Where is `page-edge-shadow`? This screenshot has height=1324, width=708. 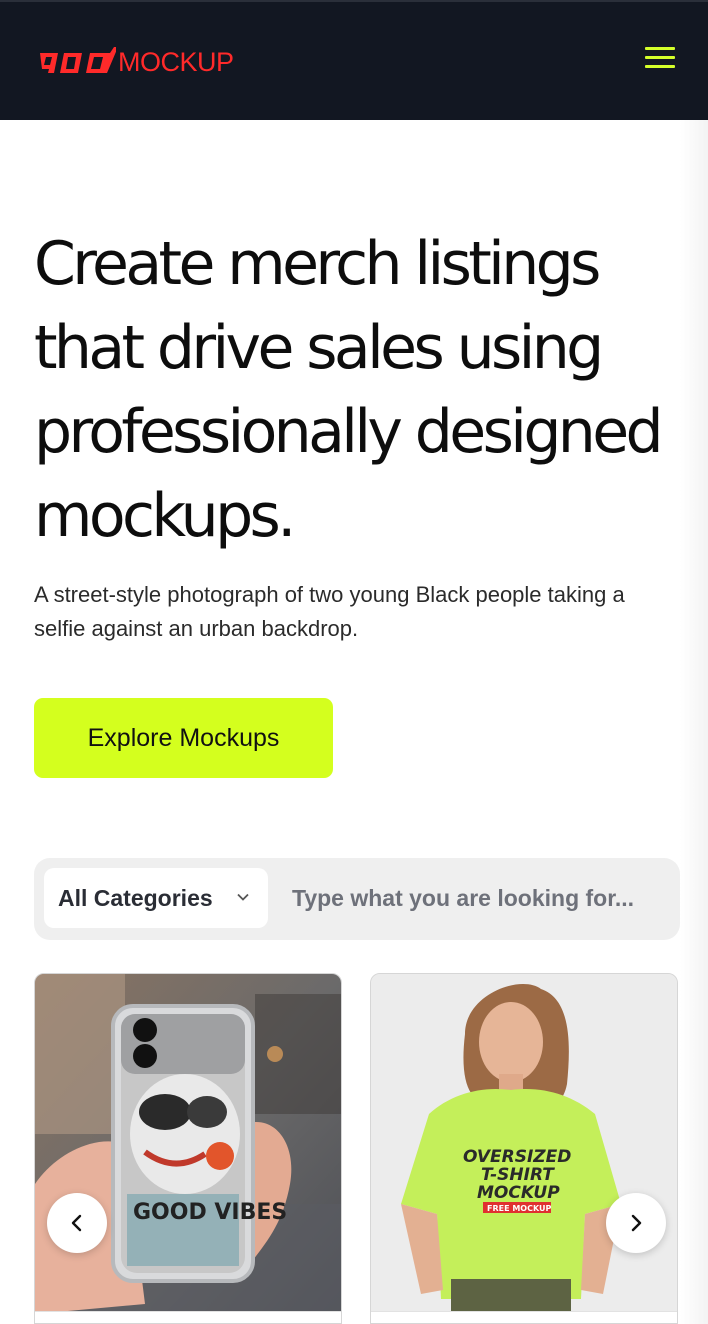 page-edge-shadow is located at coordinates (694, 722).